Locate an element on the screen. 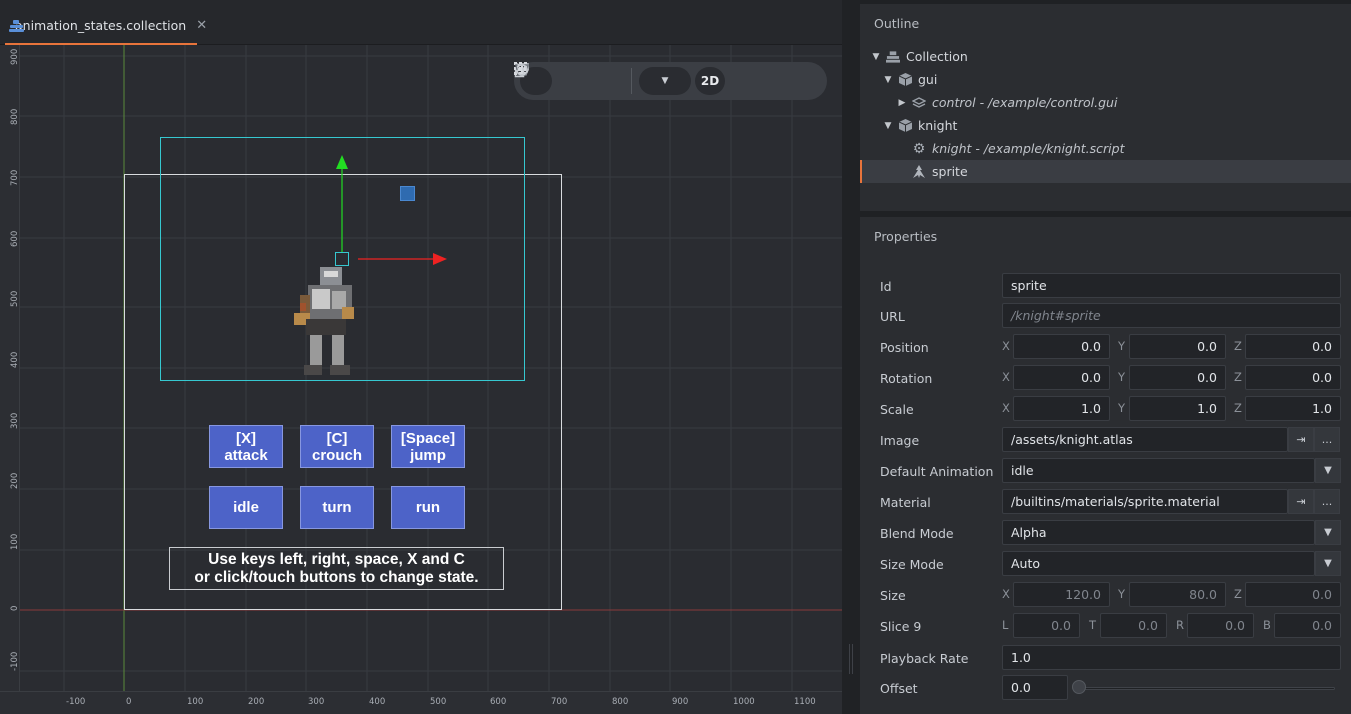 The width and height of the screenshot is (1351, 714). attack-label: attack is located at coordinates (246, 455).